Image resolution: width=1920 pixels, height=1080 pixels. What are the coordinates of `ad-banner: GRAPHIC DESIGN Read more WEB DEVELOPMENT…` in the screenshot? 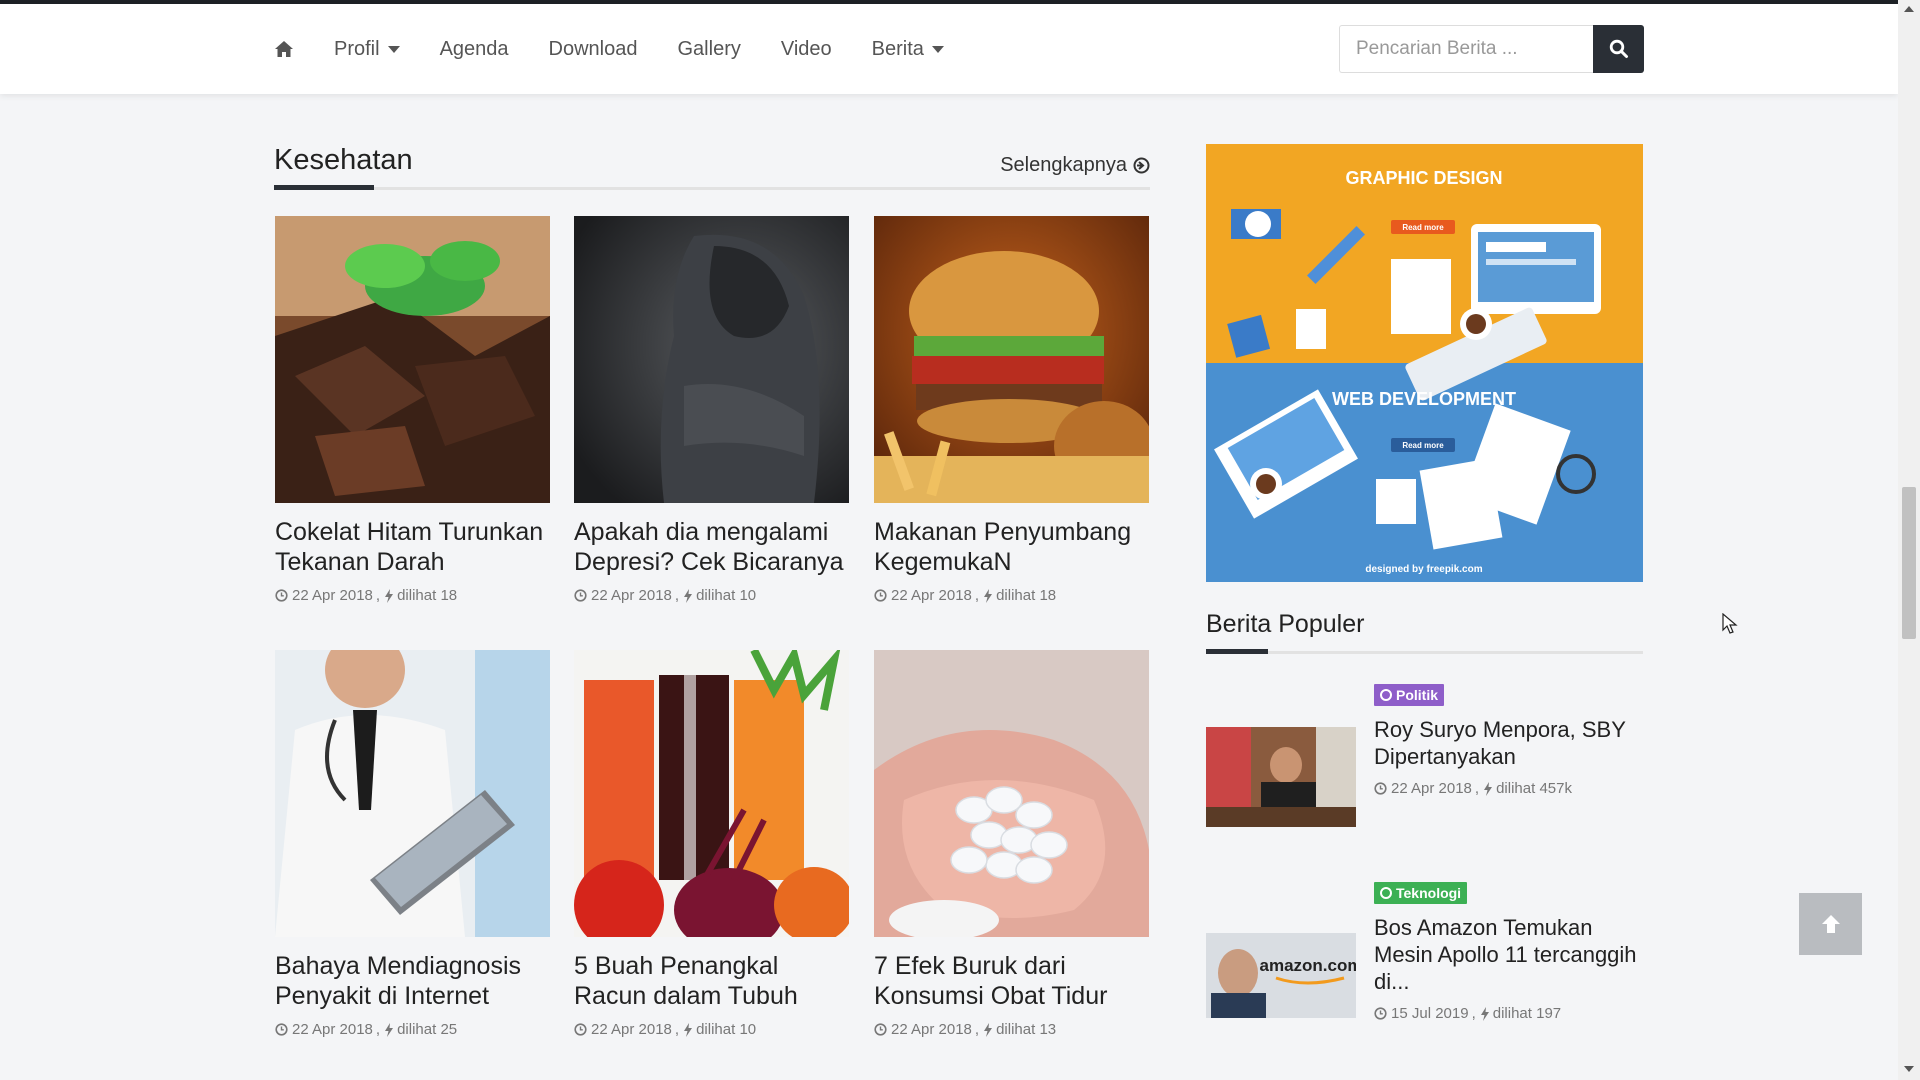 It's located at (1424, 363).